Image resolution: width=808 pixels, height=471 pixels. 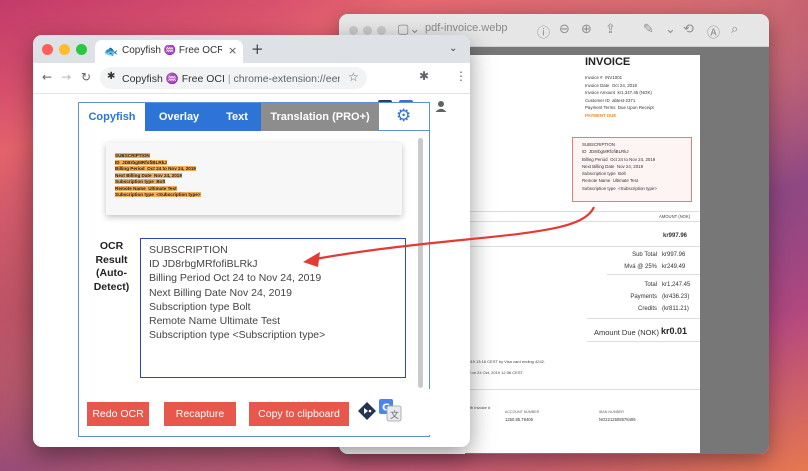 What do you see at coordinates (675, 216) in the screenshot?
I see `amount-header: AMOUNT (NOK)` at bounding box center [675, 216].